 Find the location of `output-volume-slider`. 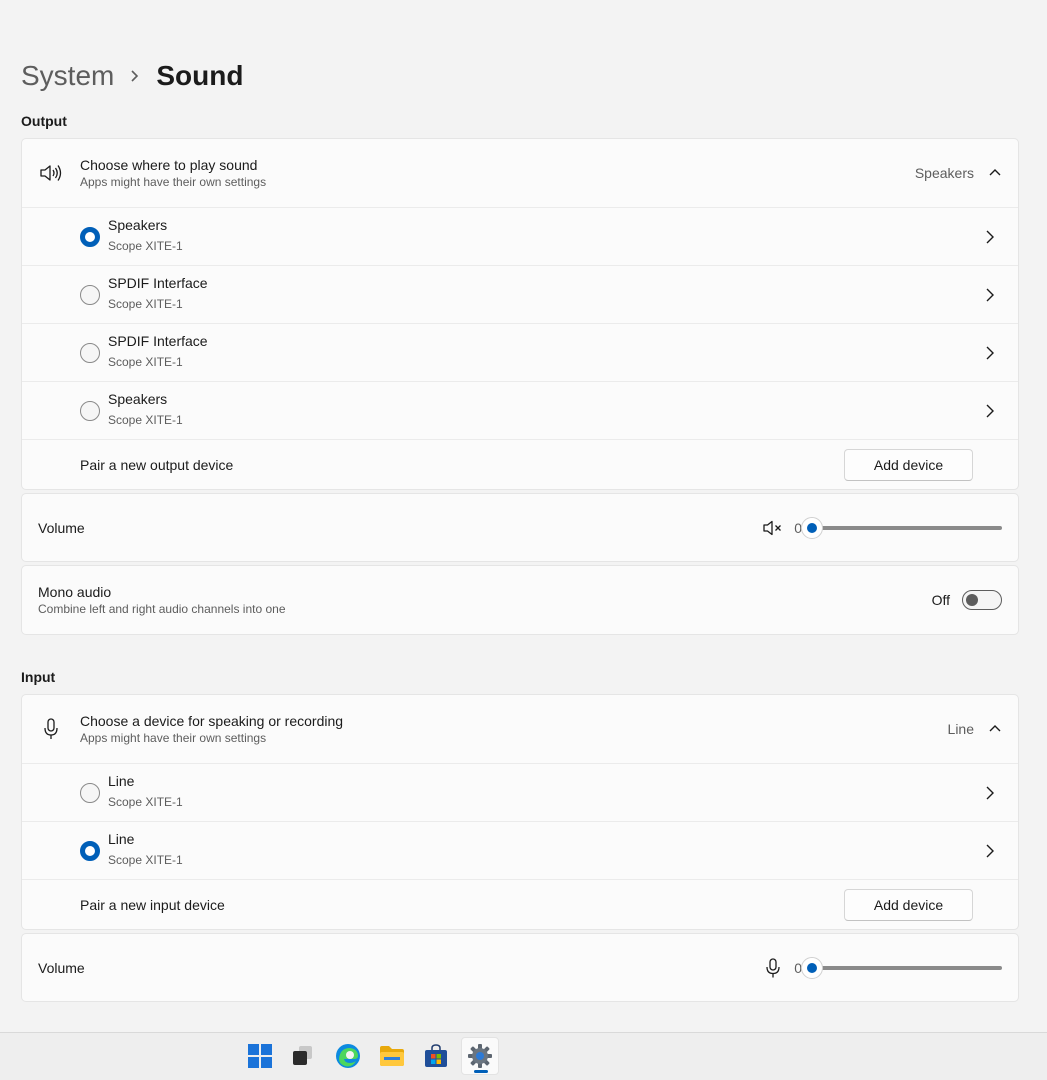

output-volume-slider is located at coordinates (901, 528).